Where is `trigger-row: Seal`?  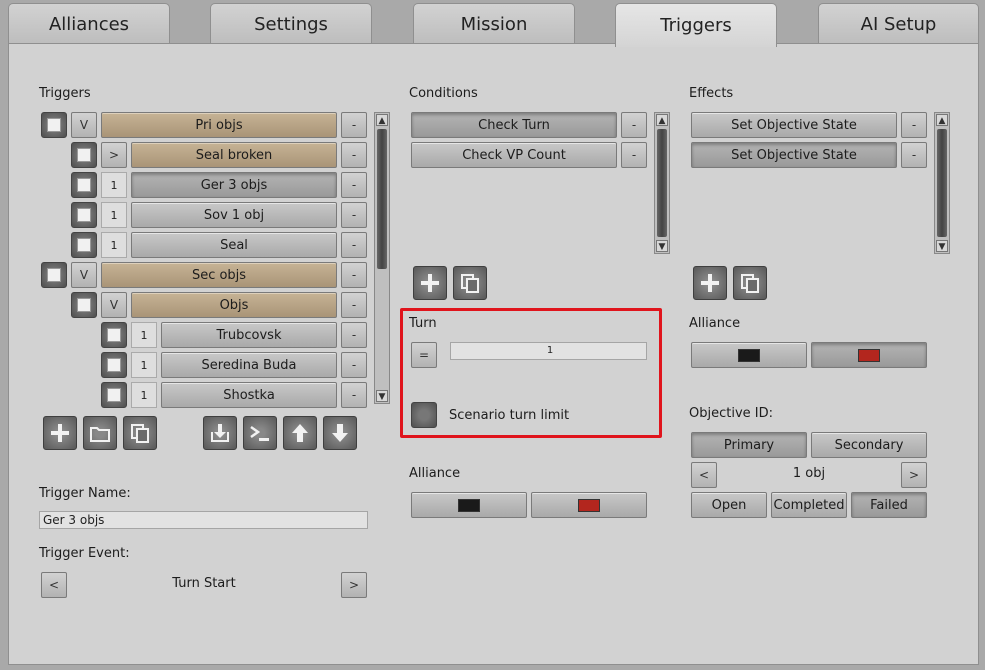
trigger-row: Seal is located at coordinates (234, 245).